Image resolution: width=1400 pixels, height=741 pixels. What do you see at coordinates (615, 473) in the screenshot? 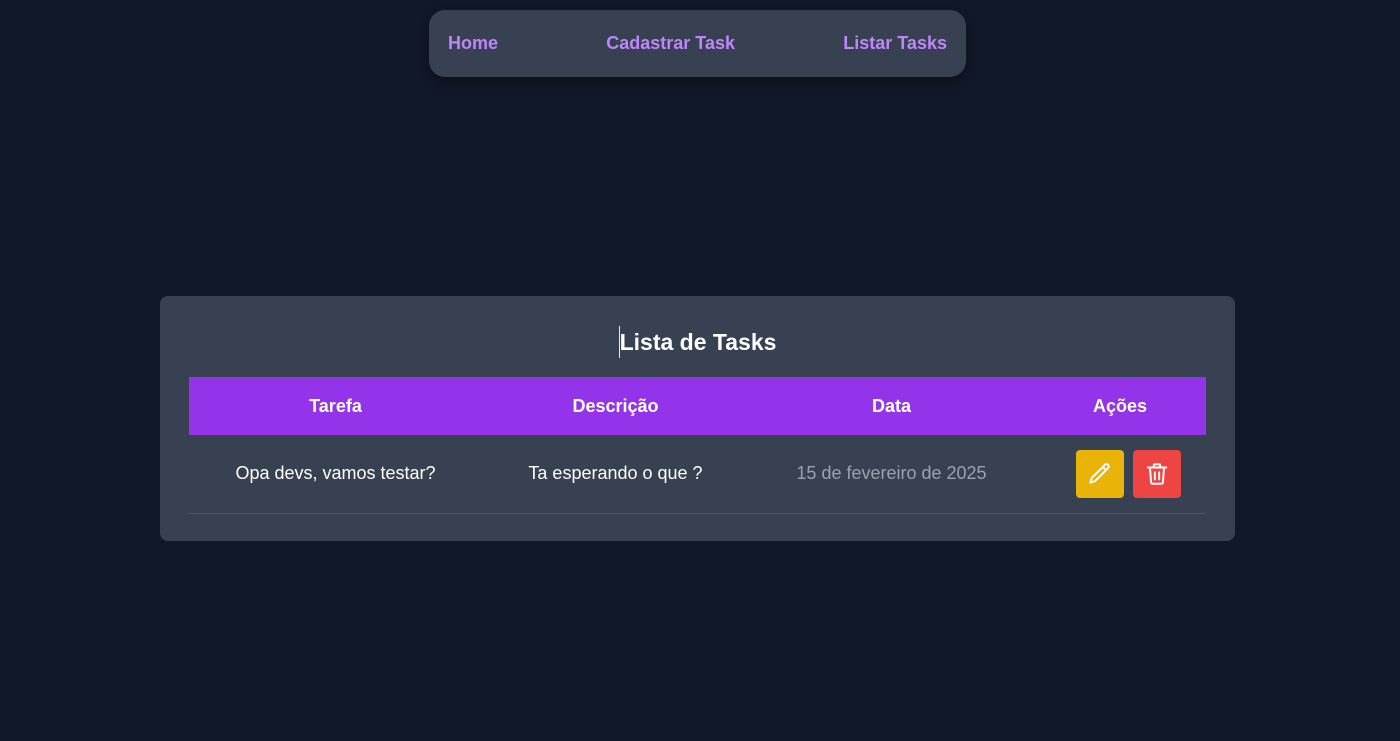
I see `cell-descricao: Ta esperando o que ?` at bounding box center [615, 473].